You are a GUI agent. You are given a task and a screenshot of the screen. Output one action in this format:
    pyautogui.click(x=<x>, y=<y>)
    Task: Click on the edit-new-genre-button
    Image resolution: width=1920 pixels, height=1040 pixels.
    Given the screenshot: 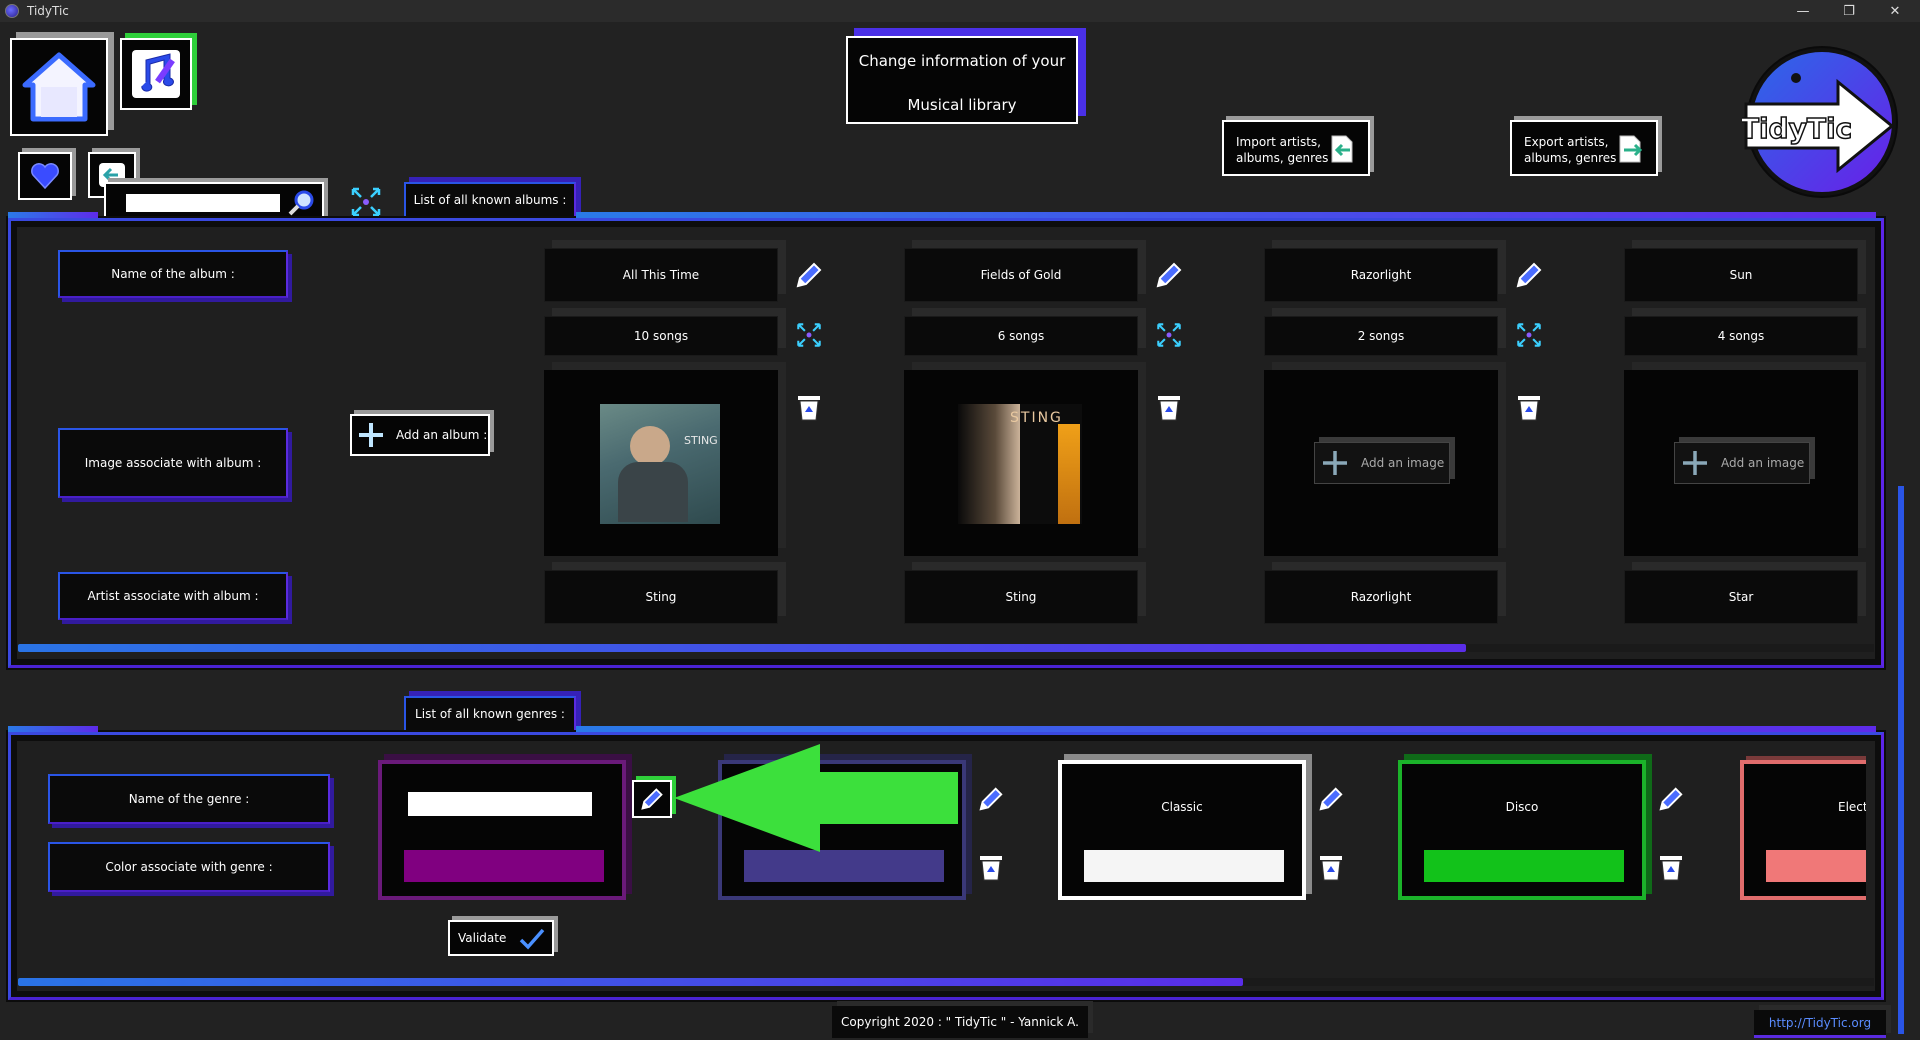 What is the action you would take?
    pyautogui.click(x=652, y=799)
    